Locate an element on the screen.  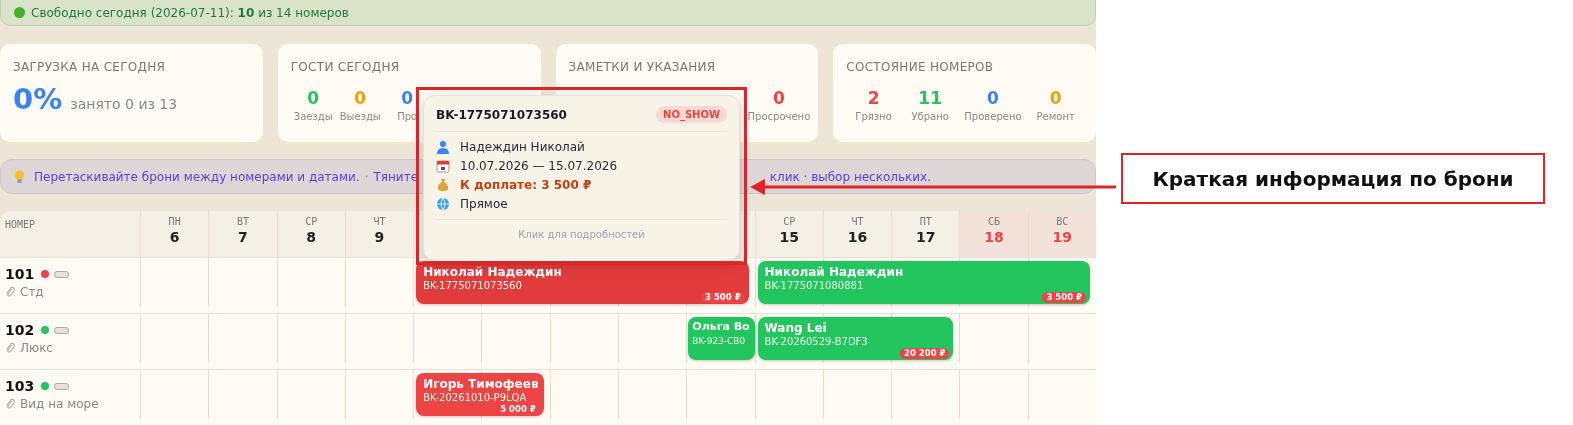
tooltip-guest: Надеждин Николай is located at coordinates (522, 147).